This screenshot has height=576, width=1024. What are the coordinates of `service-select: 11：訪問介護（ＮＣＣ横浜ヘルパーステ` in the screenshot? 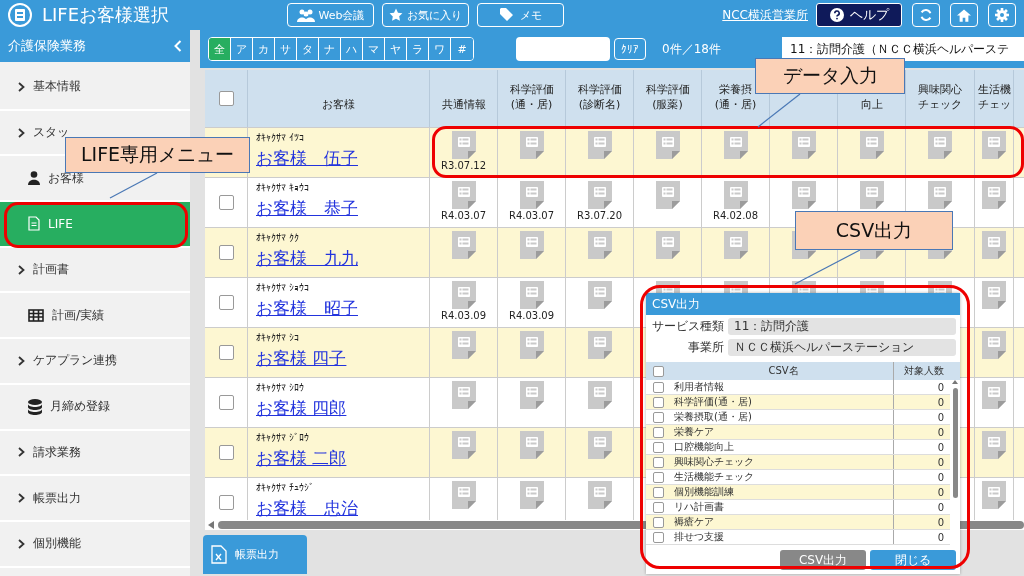 It's located at (903, 49).